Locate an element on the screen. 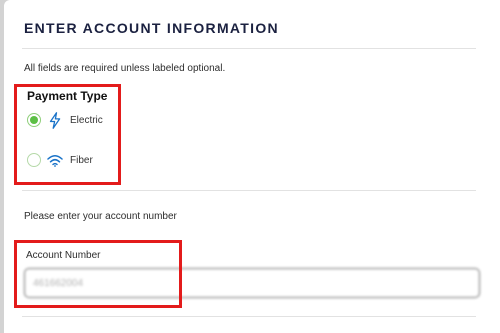 This screenshot has height=333, width=500. payment-option-fiber: Fiber is located at coordinates (60, 160).